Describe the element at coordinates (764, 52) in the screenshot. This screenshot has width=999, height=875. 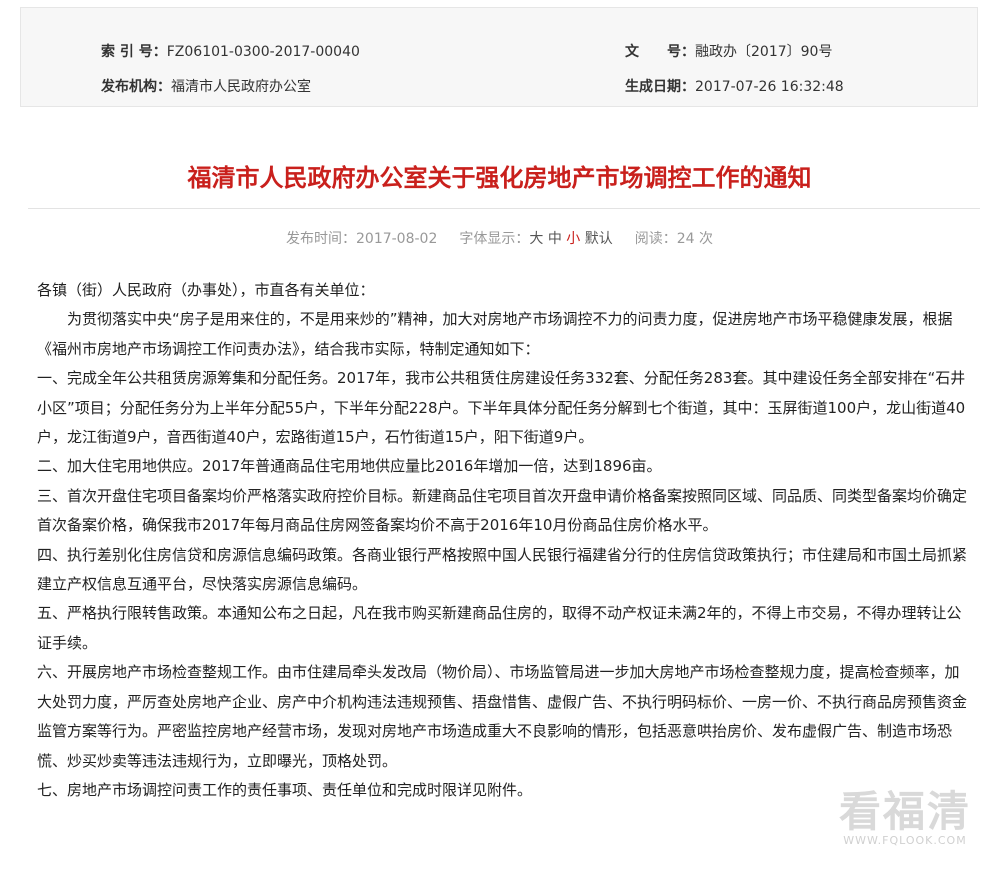
I see `document-number-value: 融政办〔2017〕90号` at that location.